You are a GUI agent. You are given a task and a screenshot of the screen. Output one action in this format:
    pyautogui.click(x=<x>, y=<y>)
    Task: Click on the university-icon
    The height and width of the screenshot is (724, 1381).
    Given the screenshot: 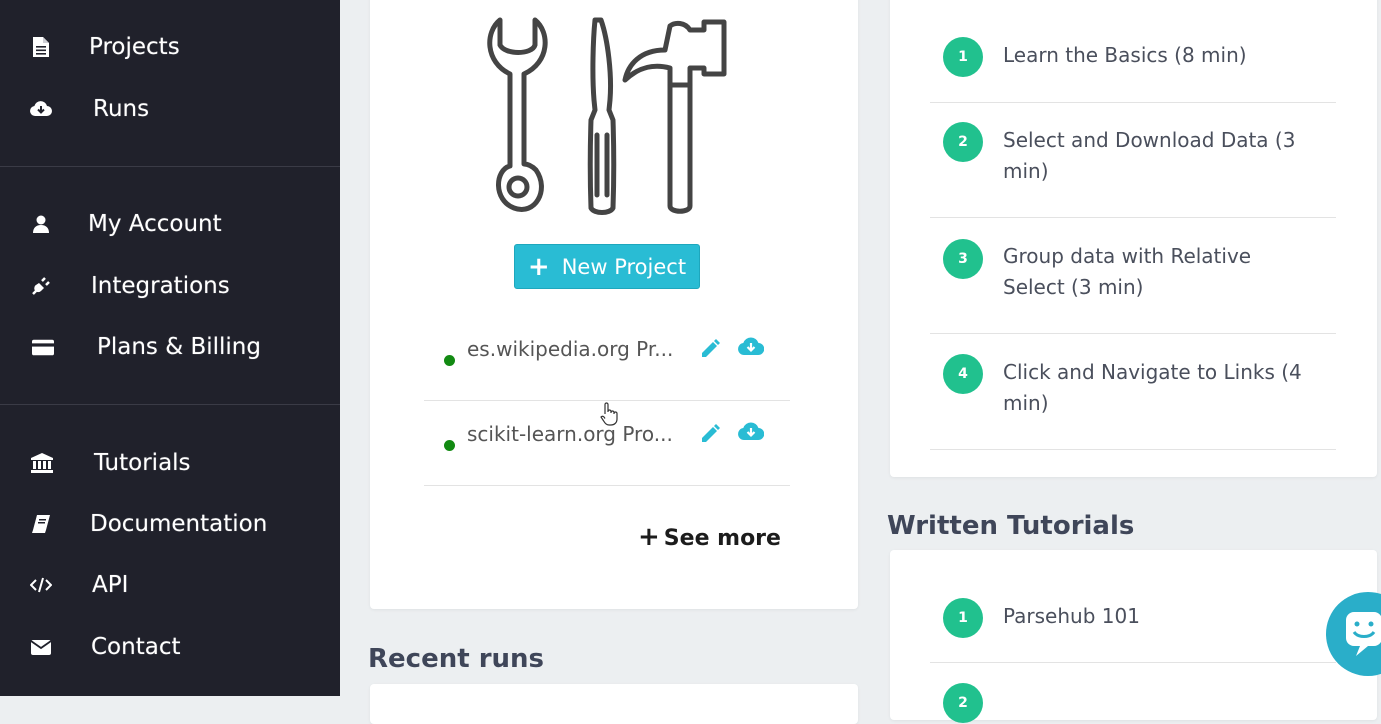 What is the action you would take?
    pyautogui.click(x=42, y=463)
    